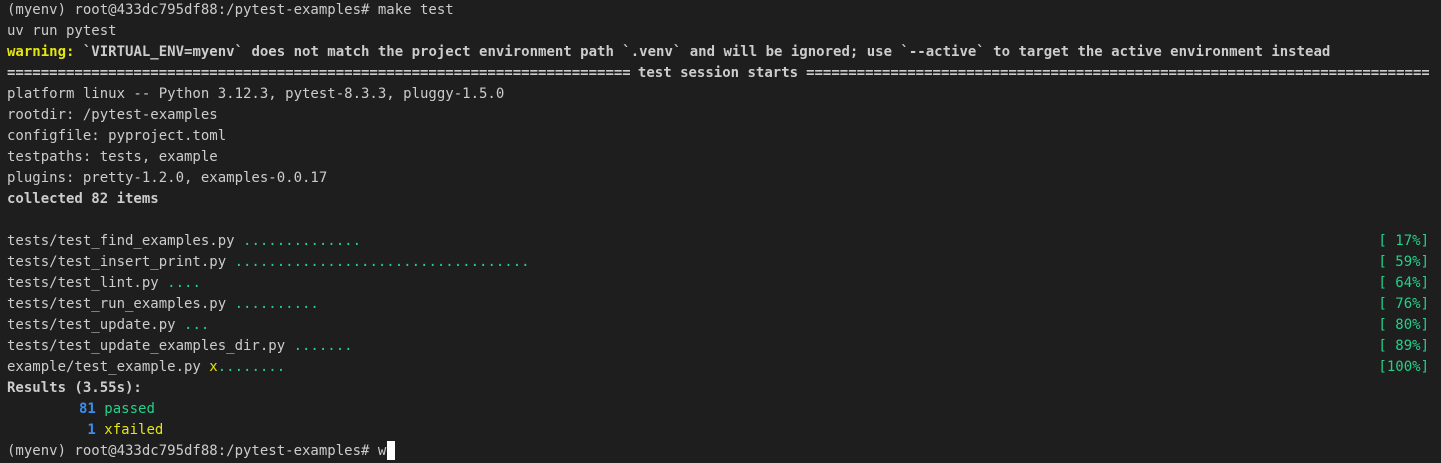 The width and height of the screenshot is (1441, 463). I want to click on test-percent: [ 76%], so click(1403, 304).